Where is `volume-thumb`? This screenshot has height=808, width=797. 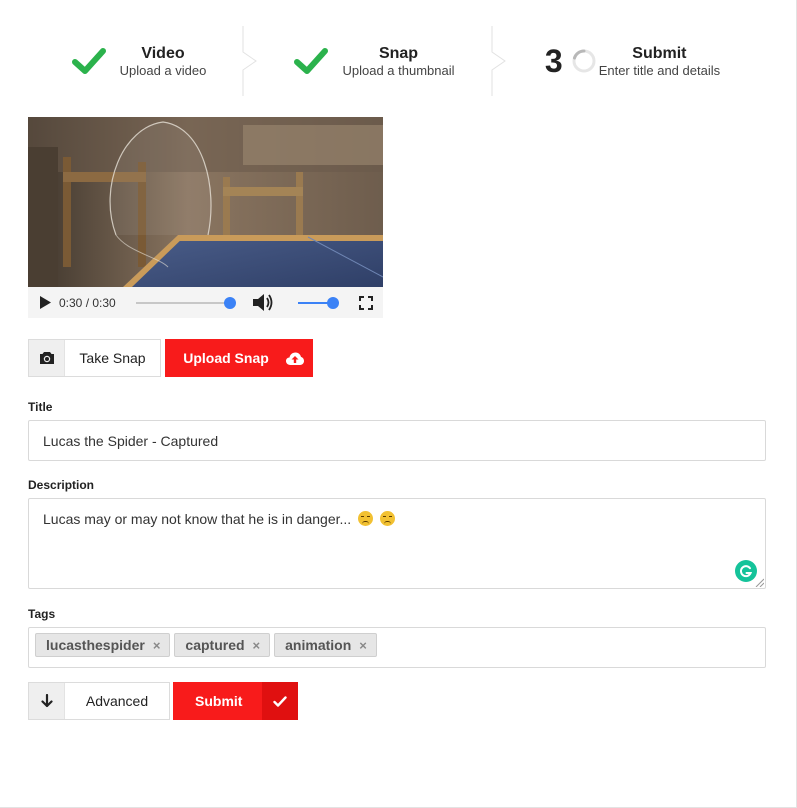 volume-thumb is located at coordinates (333, 303).